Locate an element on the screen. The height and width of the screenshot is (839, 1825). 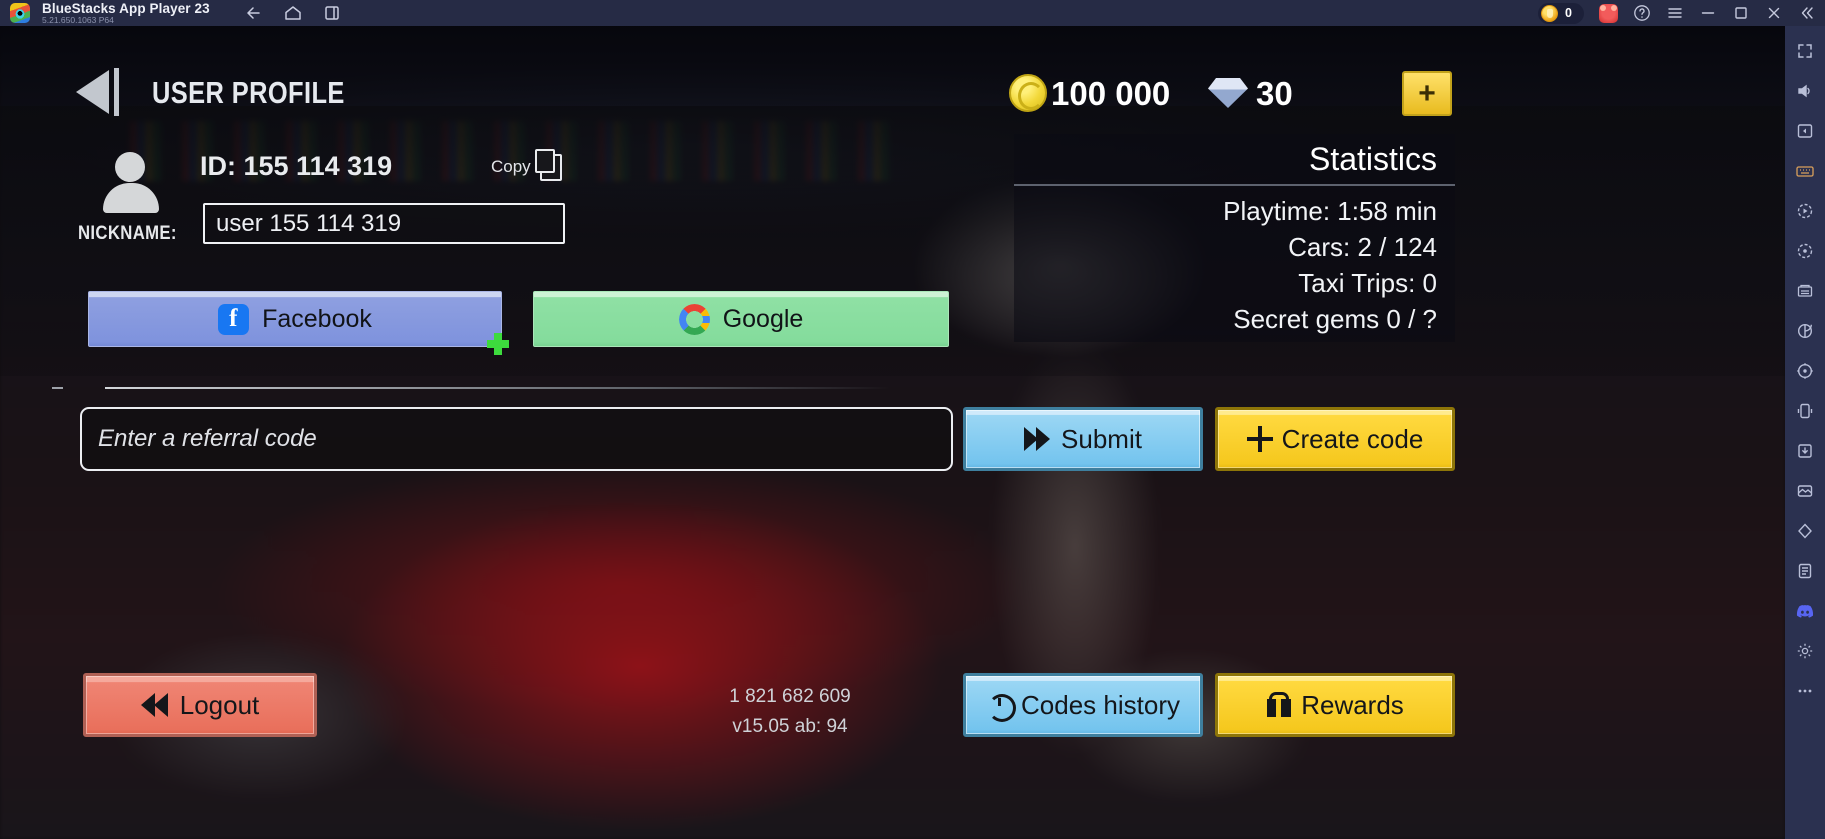
discord-icon is located at coordinates (1805, 611).